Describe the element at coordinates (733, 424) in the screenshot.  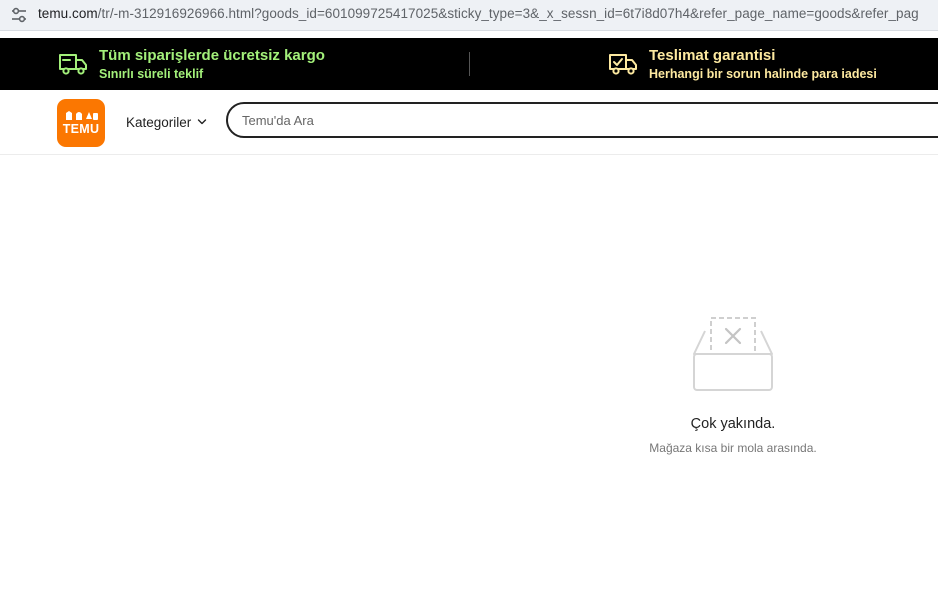
I see `empty-state-title: Çok yakında.` at that location.